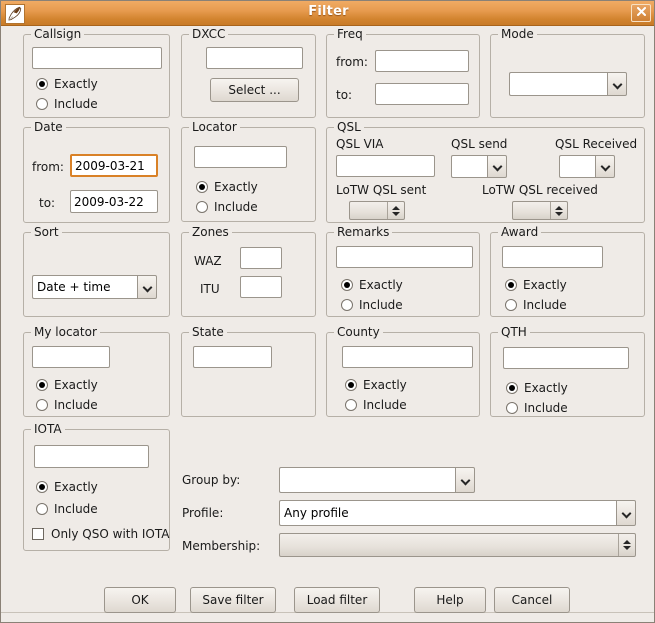 The height and width of the screenshot is (623, 655). What do you see at coordinates (46, 232) in the screenshot?
I see `group-sort-legend: Sort` at bounding box center [46, 232].